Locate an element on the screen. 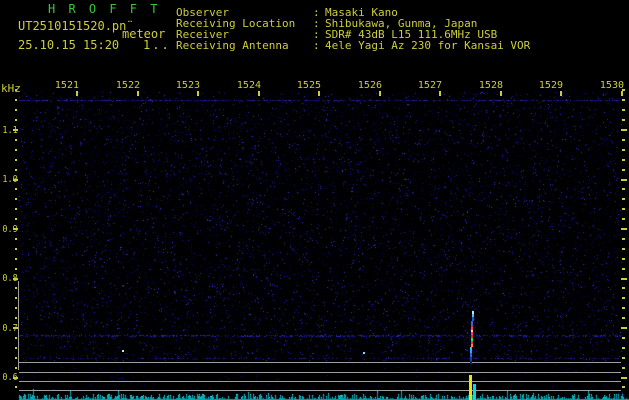  station-name: meteor is located at coordinates (144, 34).